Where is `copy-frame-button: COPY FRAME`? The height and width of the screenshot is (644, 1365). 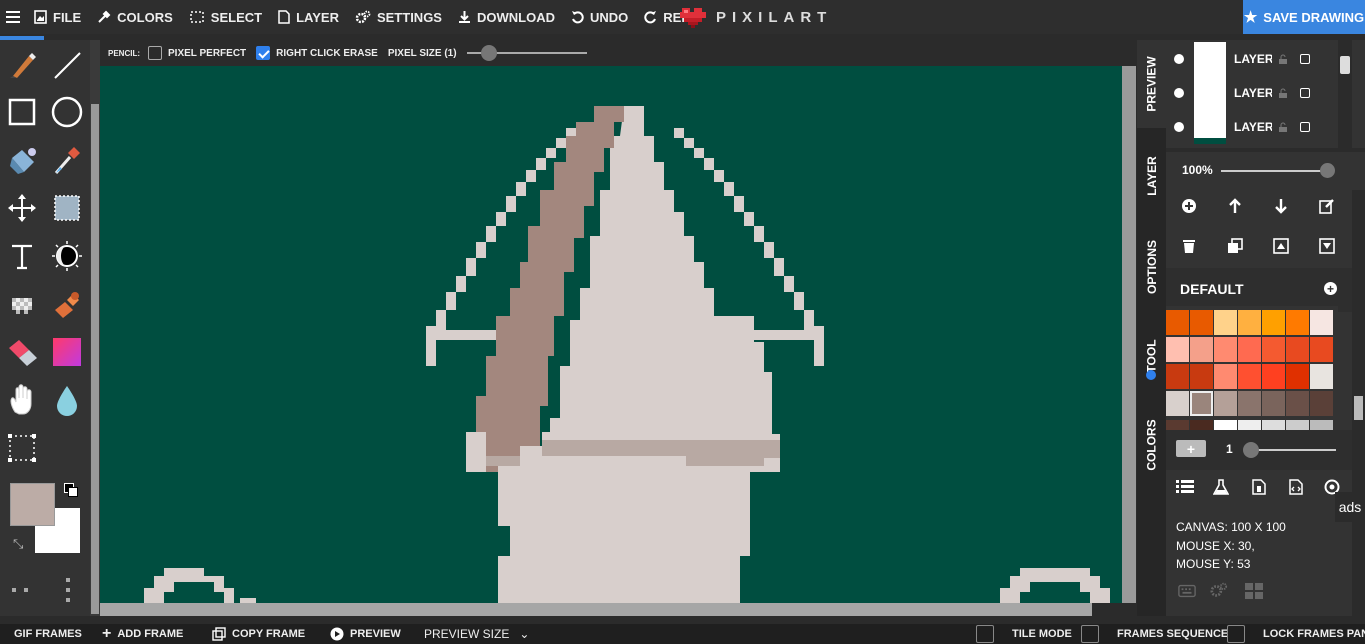 copy-frame-button: COPY FRAME is located at coordinates (258, 634).